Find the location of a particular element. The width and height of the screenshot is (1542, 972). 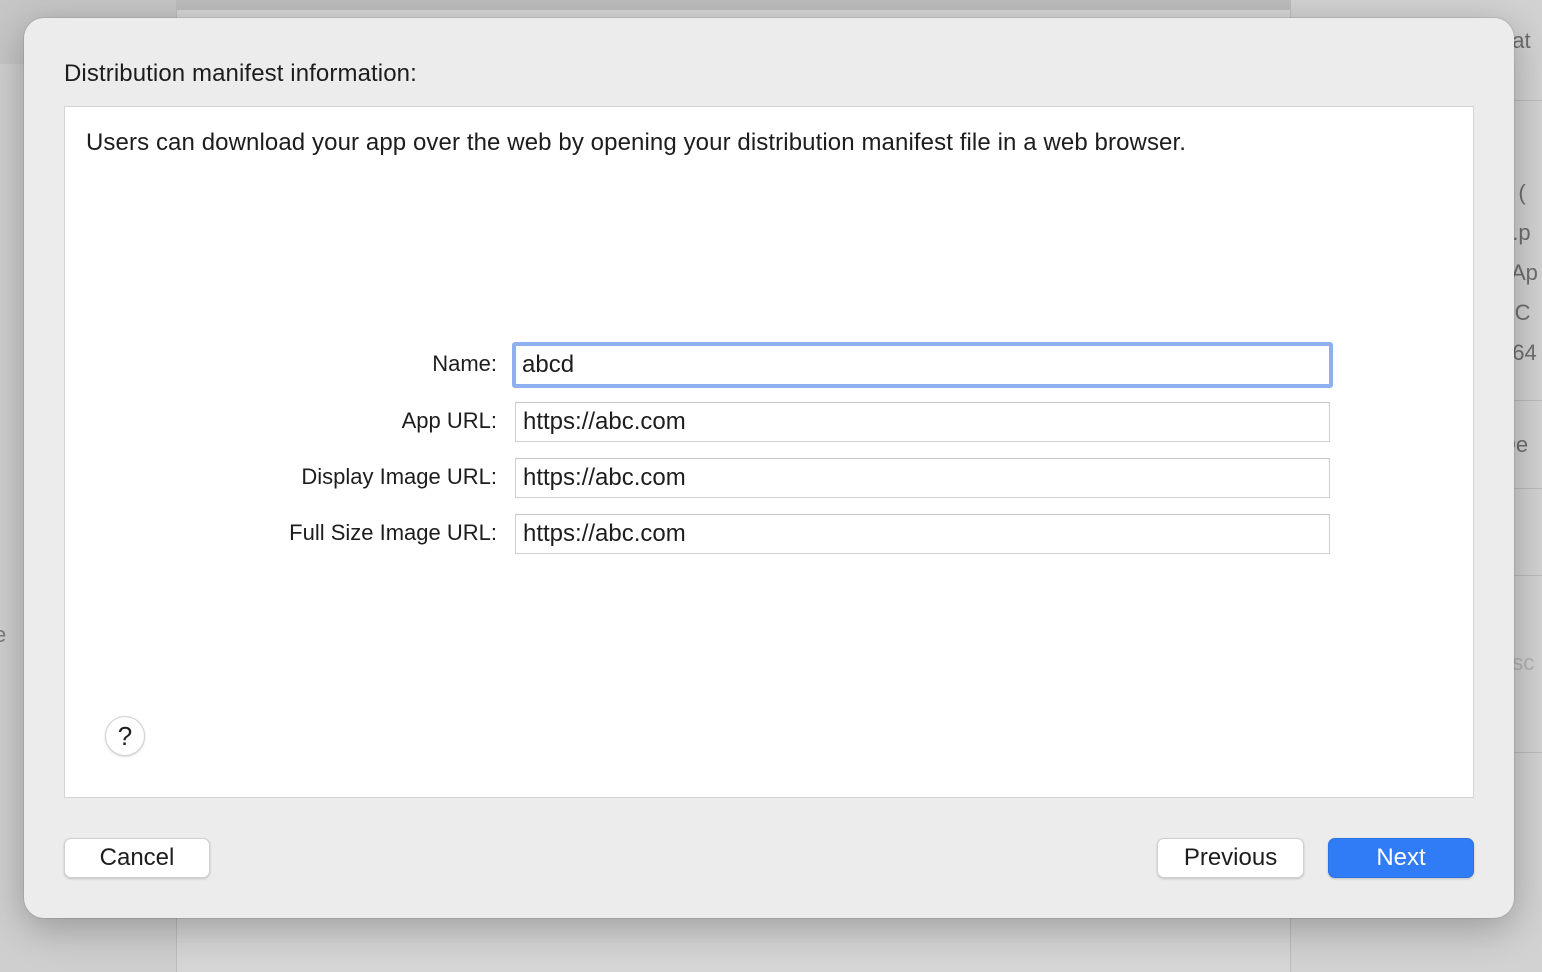

name-field is located at coordinates (922, 365).